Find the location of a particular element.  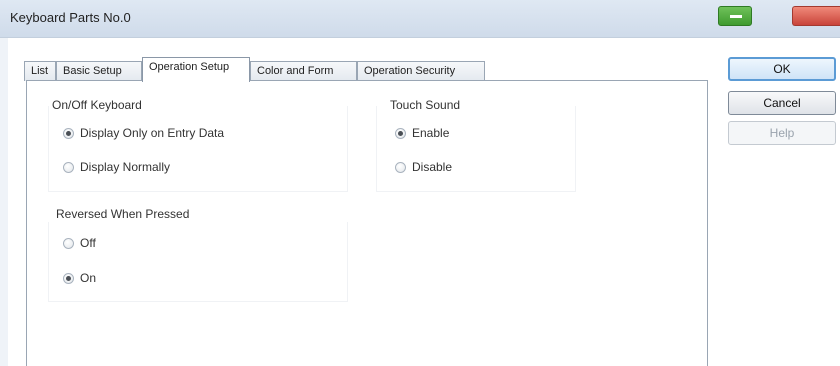

cancel-button: Cancel is located at coordinates (782, 103).